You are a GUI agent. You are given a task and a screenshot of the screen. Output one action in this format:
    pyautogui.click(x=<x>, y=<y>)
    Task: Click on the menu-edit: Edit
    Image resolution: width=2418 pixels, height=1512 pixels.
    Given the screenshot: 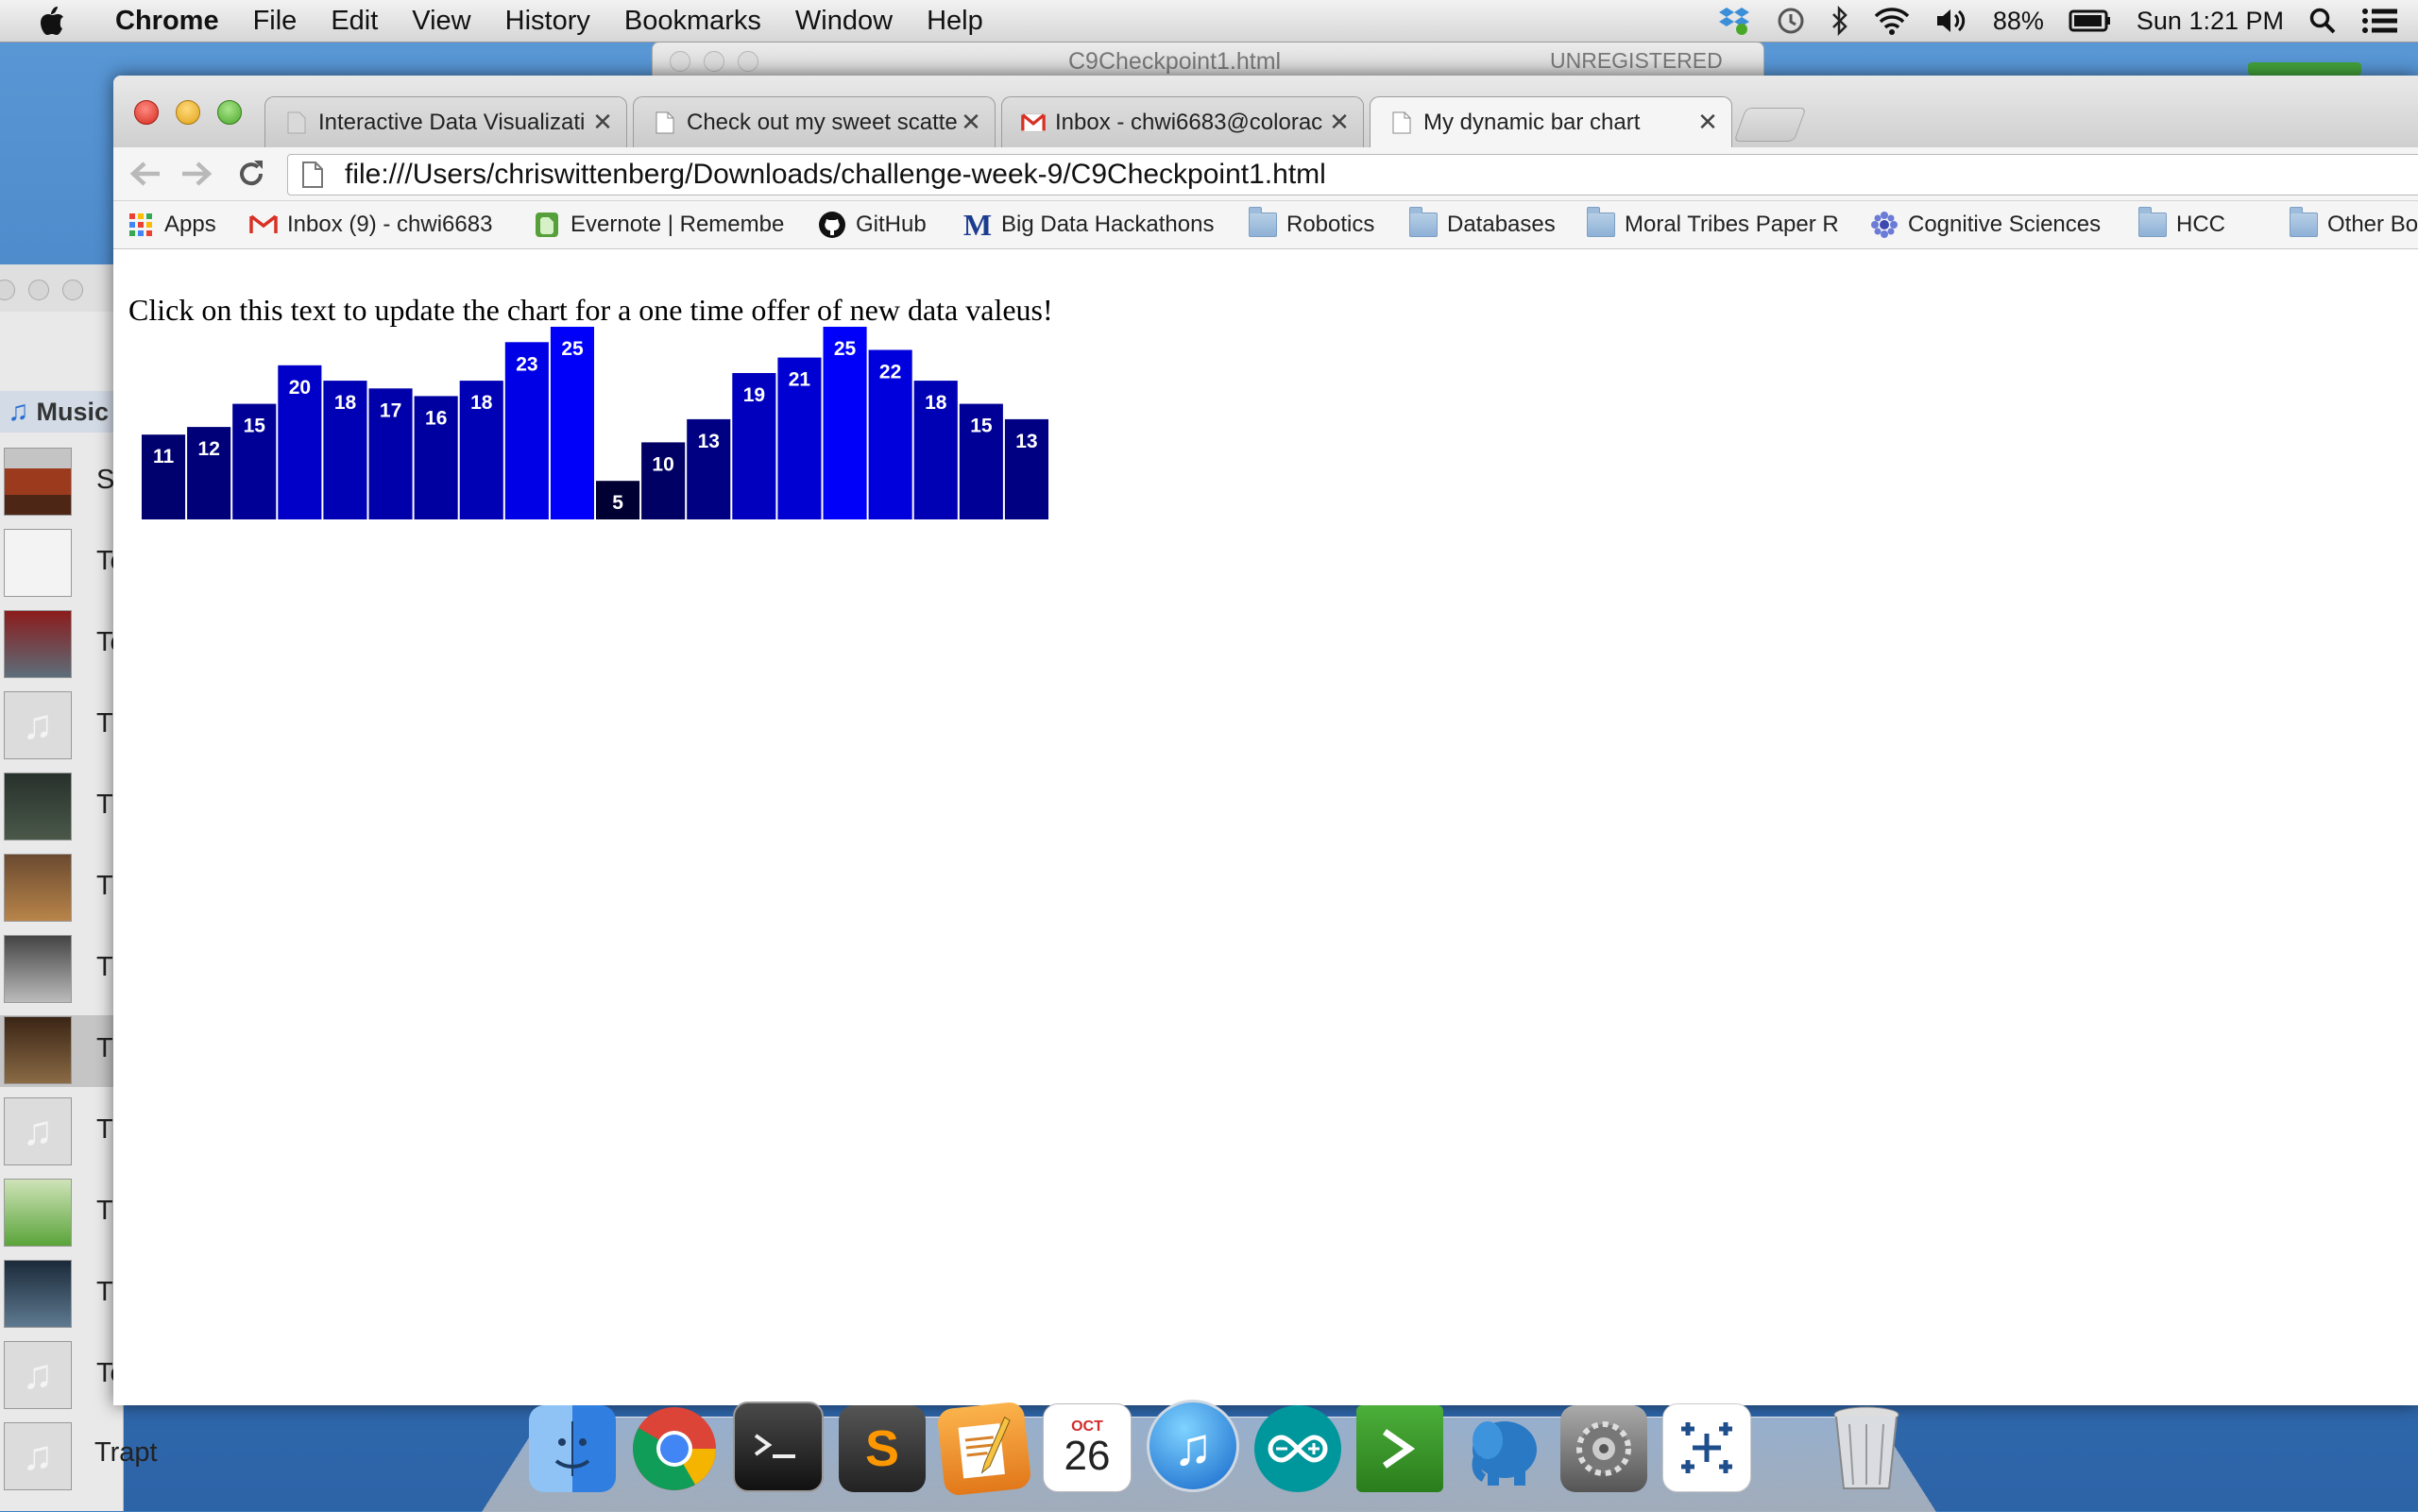 What is the action you would take?
    pyautogui.click(x=354, y=21)
    